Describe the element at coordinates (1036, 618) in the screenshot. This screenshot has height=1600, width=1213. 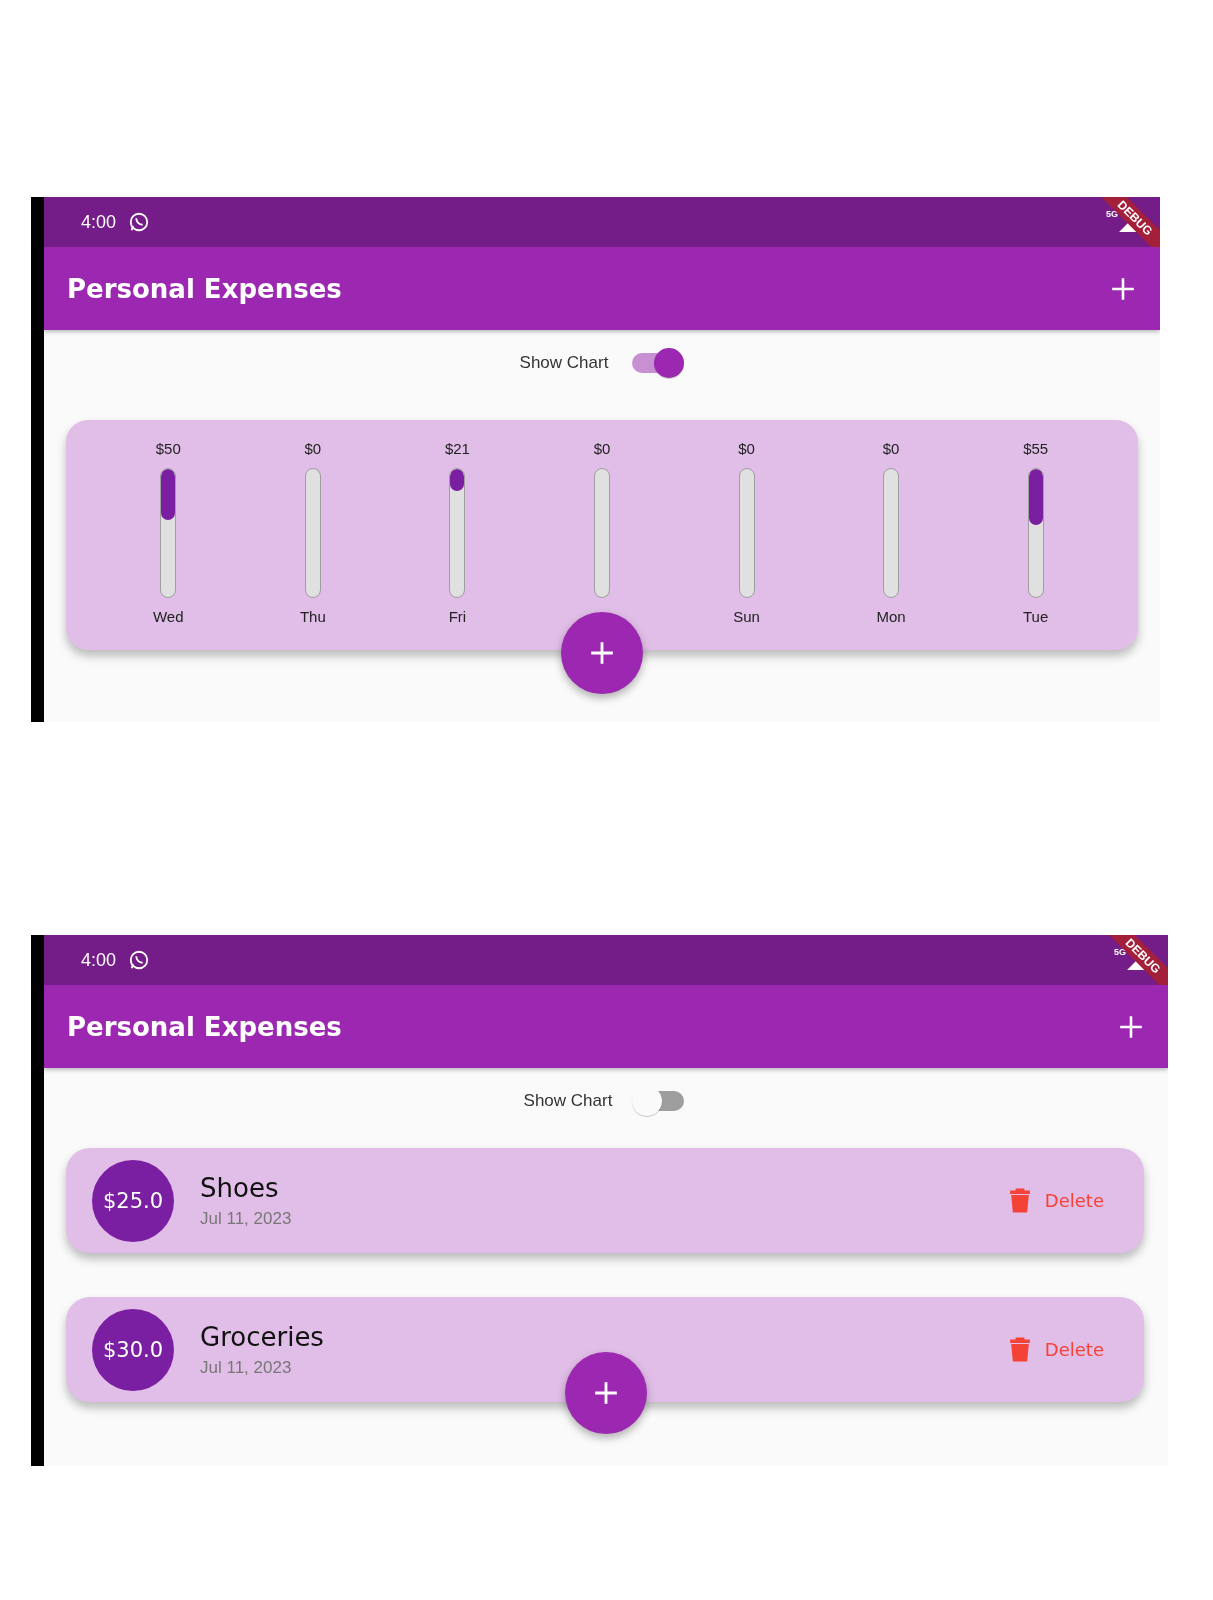
I see `bar-day: Tue` at that location.